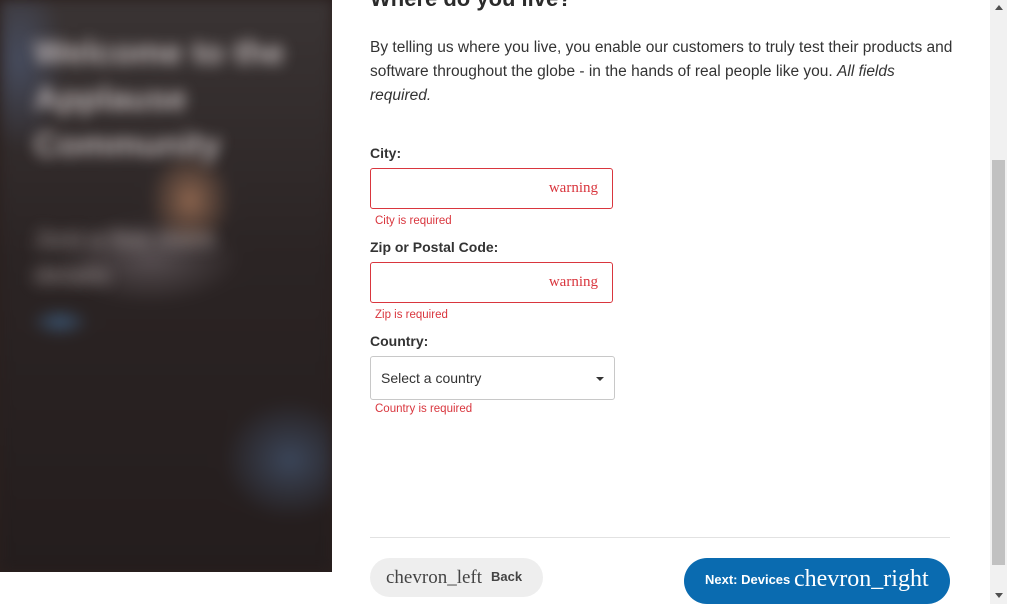 The width and height of the screenshot is (1024, 604). I want to click on scroll-down-icon, so click(999, 595).